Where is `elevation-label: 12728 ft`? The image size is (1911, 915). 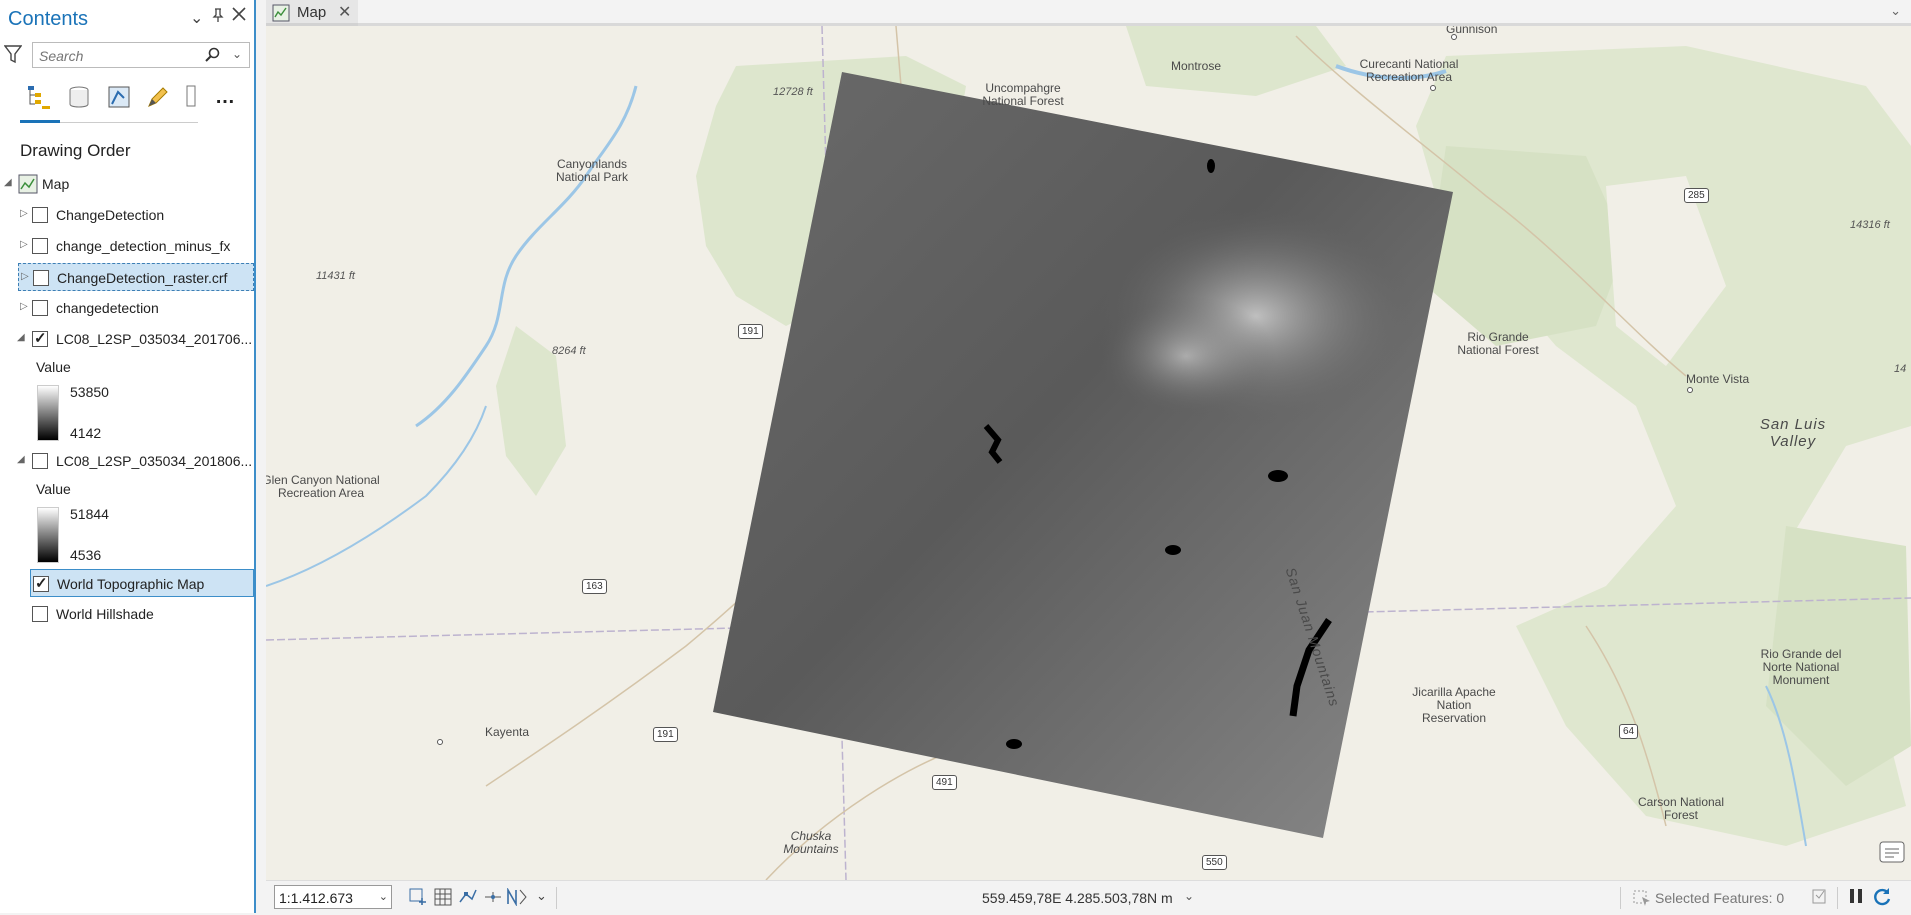 elevation-label: 12728 ft is located at coordinates (793, 92).